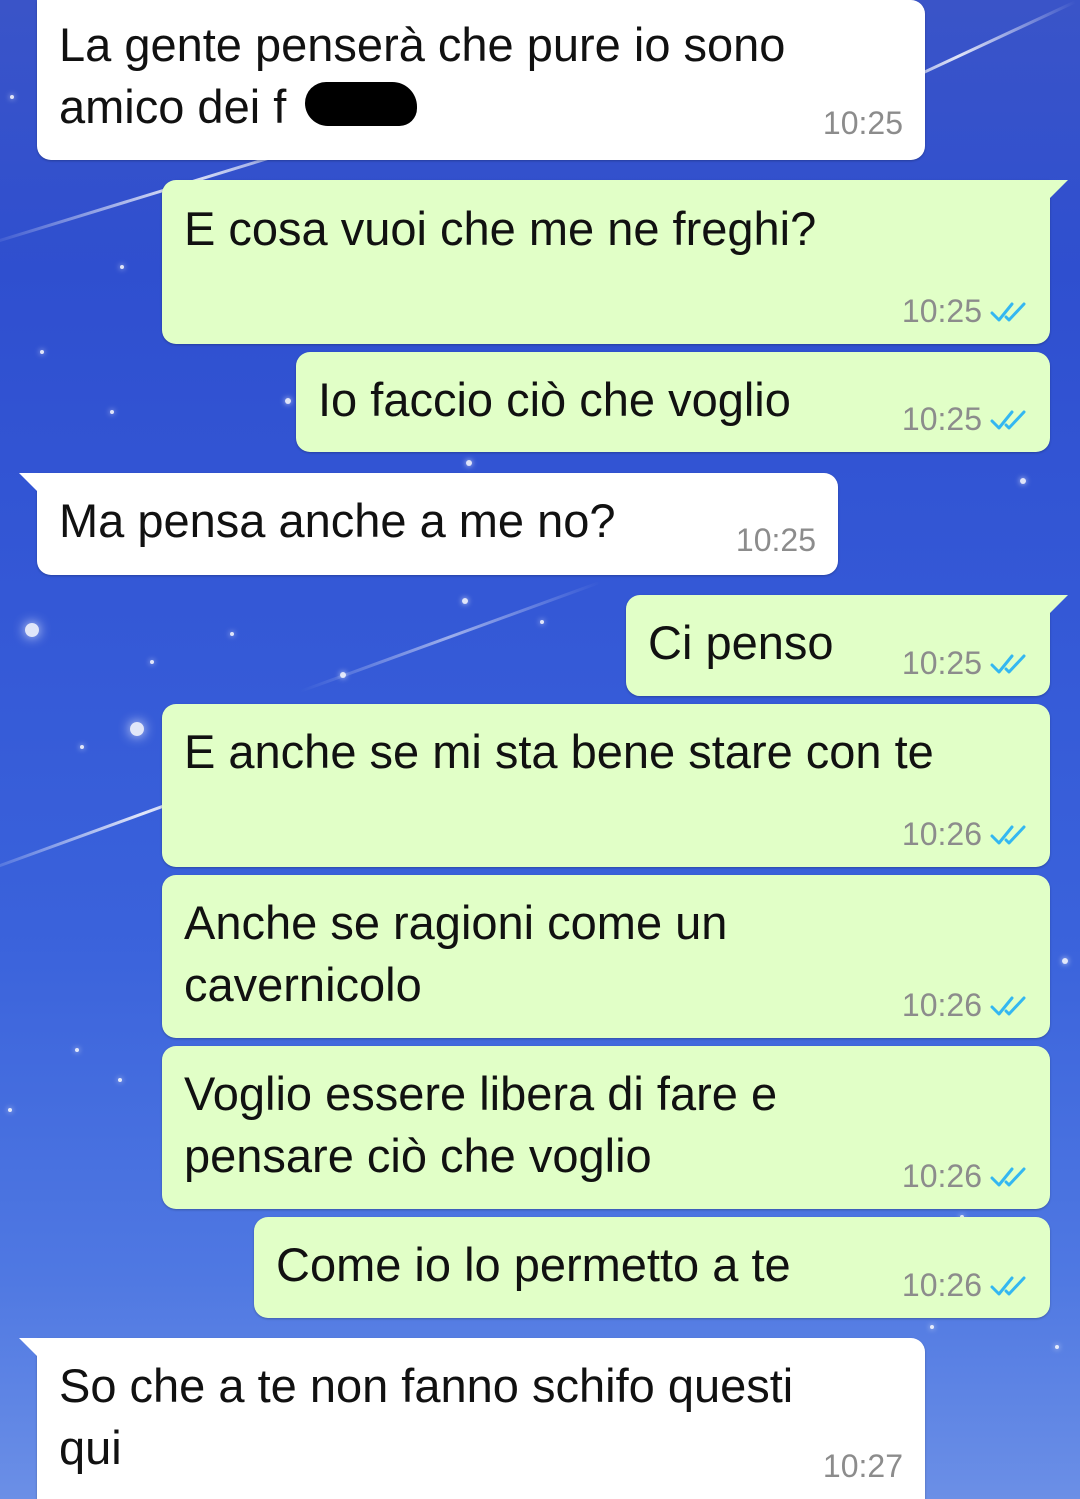 The height and width of the screenshot is (1499, 1080). What do you see at coordinates (741, 642) in the screenshot?
I see `message-text: Ci penso` at bounding box center [741, 642].